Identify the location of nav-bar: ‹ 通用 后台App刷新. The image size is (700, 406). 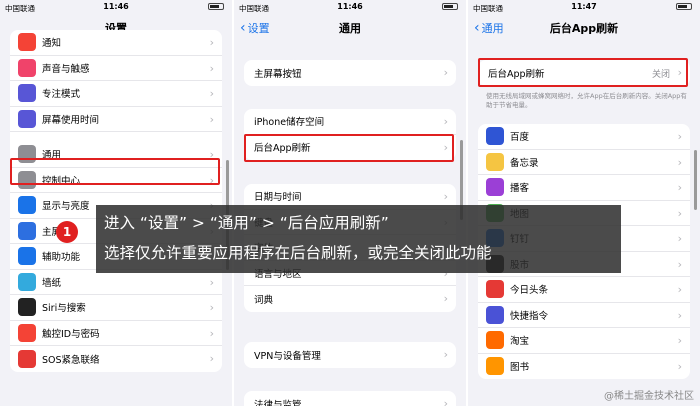
(584, 27).